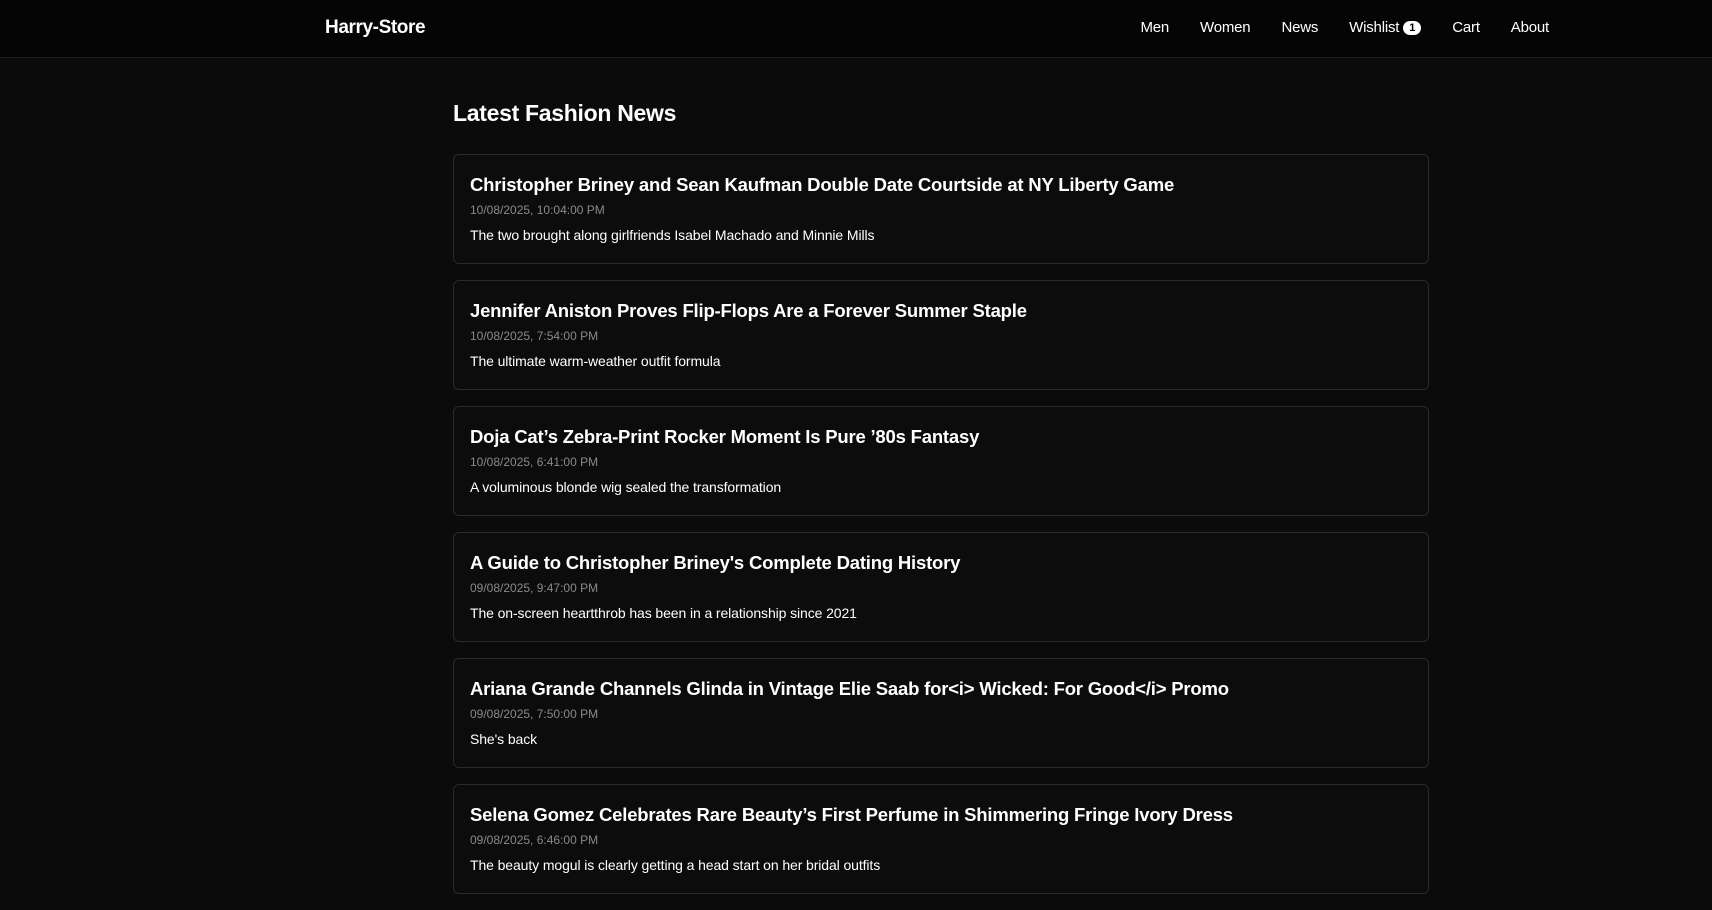 Image resolution: width=1712 pixels, height=910 pixels. Describe the element at coordinates (1374, 27) in the screenshot. I see `wishlist-label: Wishlist` at that location.